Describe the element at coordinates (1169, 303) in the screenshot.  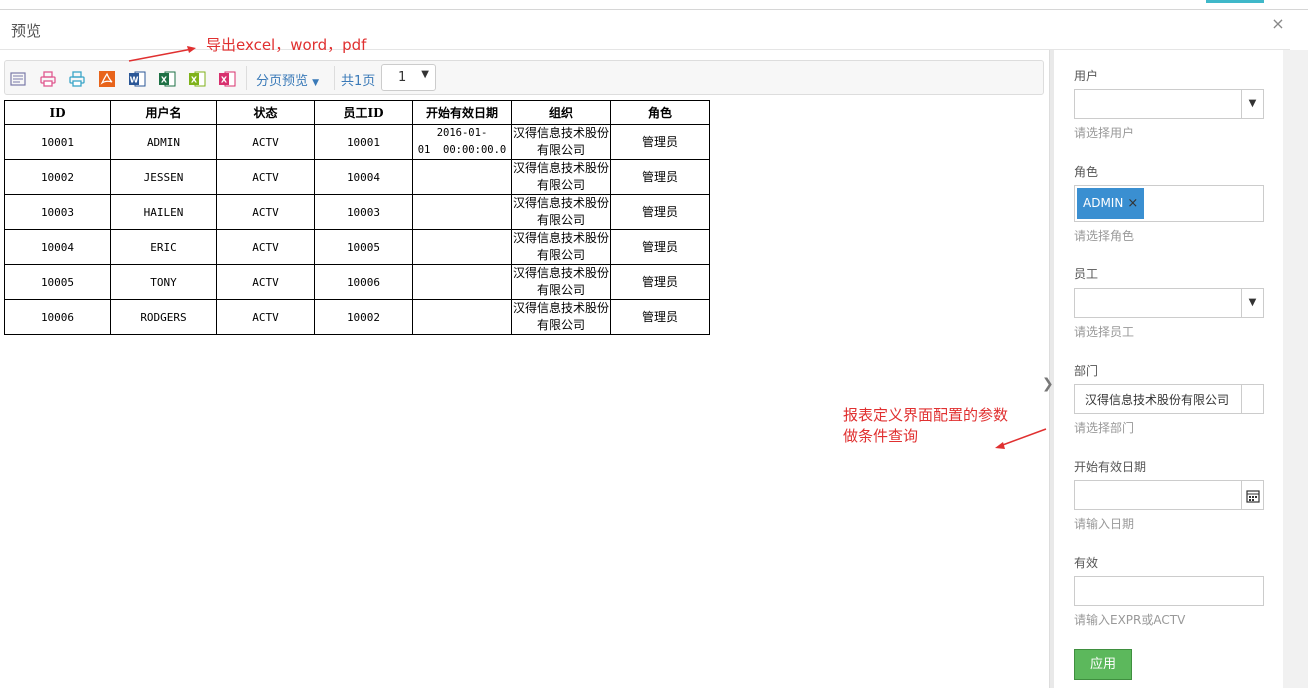
I see `employee-select: ▼` at that location.